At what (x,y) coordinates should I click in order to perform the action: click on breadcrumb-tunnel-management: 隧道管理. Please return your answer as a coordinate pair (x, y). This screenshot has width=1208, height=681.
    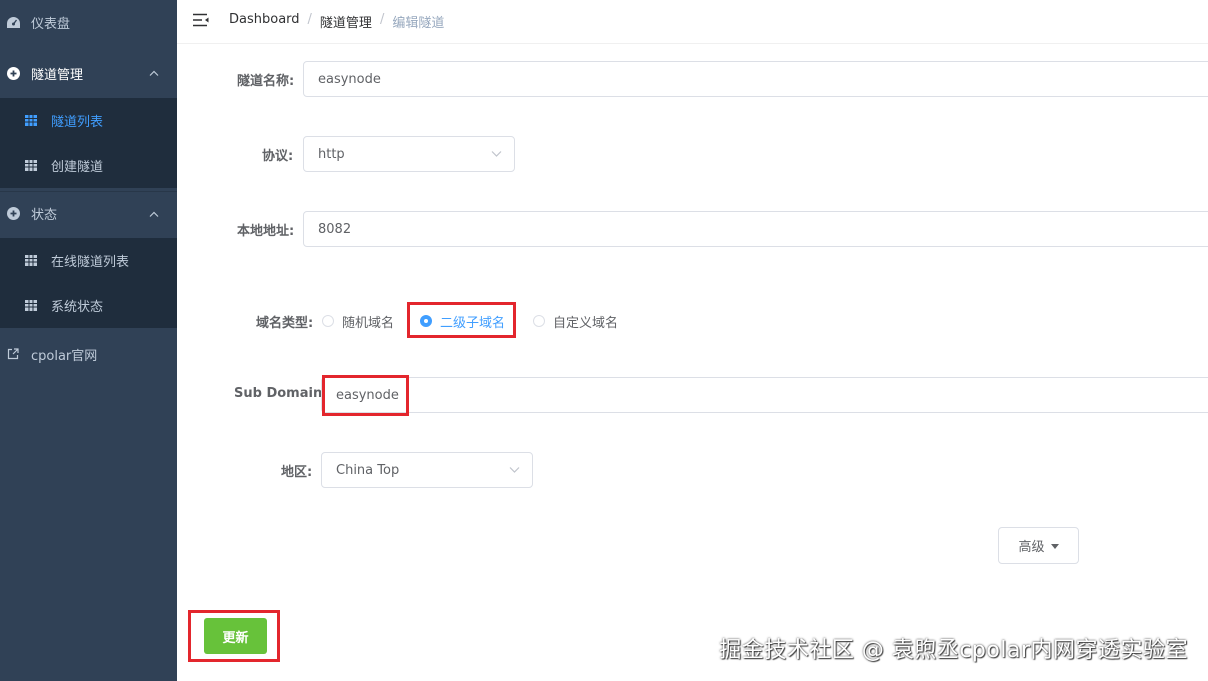
    Looking at the image, I should click on (346, 21).